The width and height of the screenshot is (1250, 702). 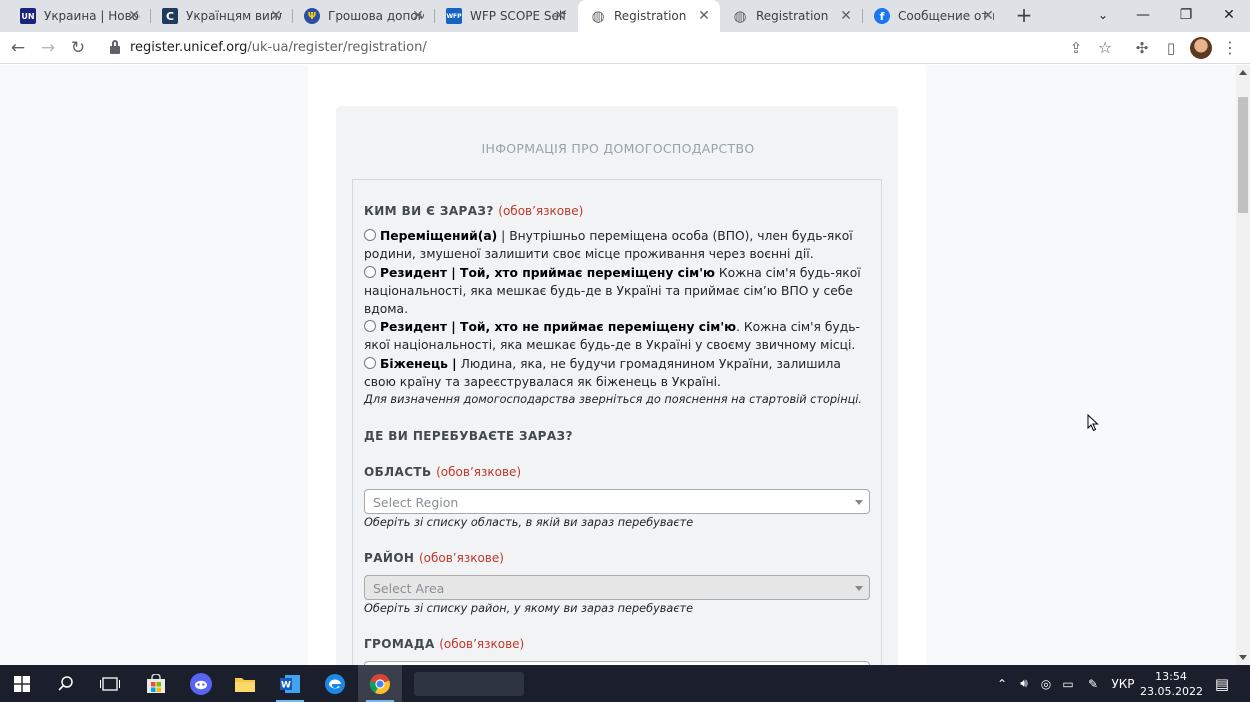 I want to click on discord-button, so click(x=201, y=683).